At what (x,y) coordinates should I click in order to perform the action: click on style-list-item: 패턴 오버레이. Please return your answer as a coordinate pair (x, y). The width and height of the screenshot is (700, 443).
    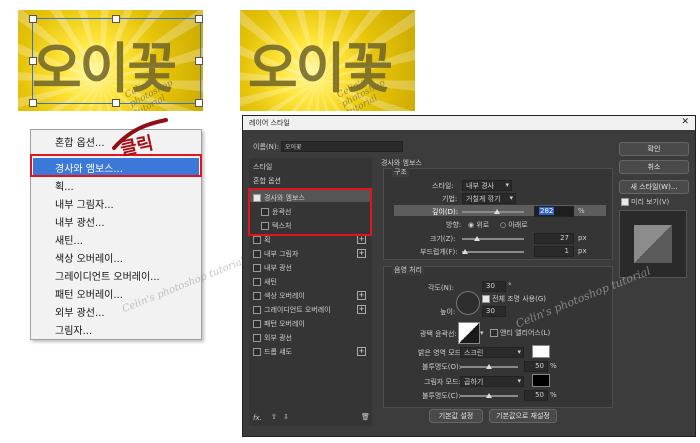
    Looking at the image, I should click on (310, 324).